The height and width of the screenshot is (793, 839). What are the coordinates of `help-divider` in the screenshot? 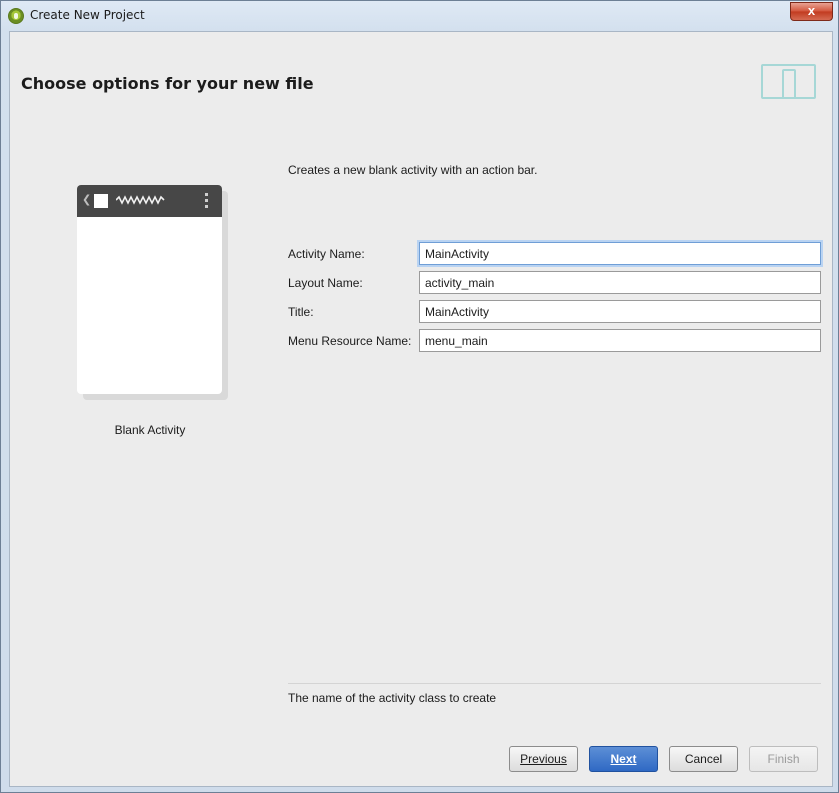 It's located at (554, 683).